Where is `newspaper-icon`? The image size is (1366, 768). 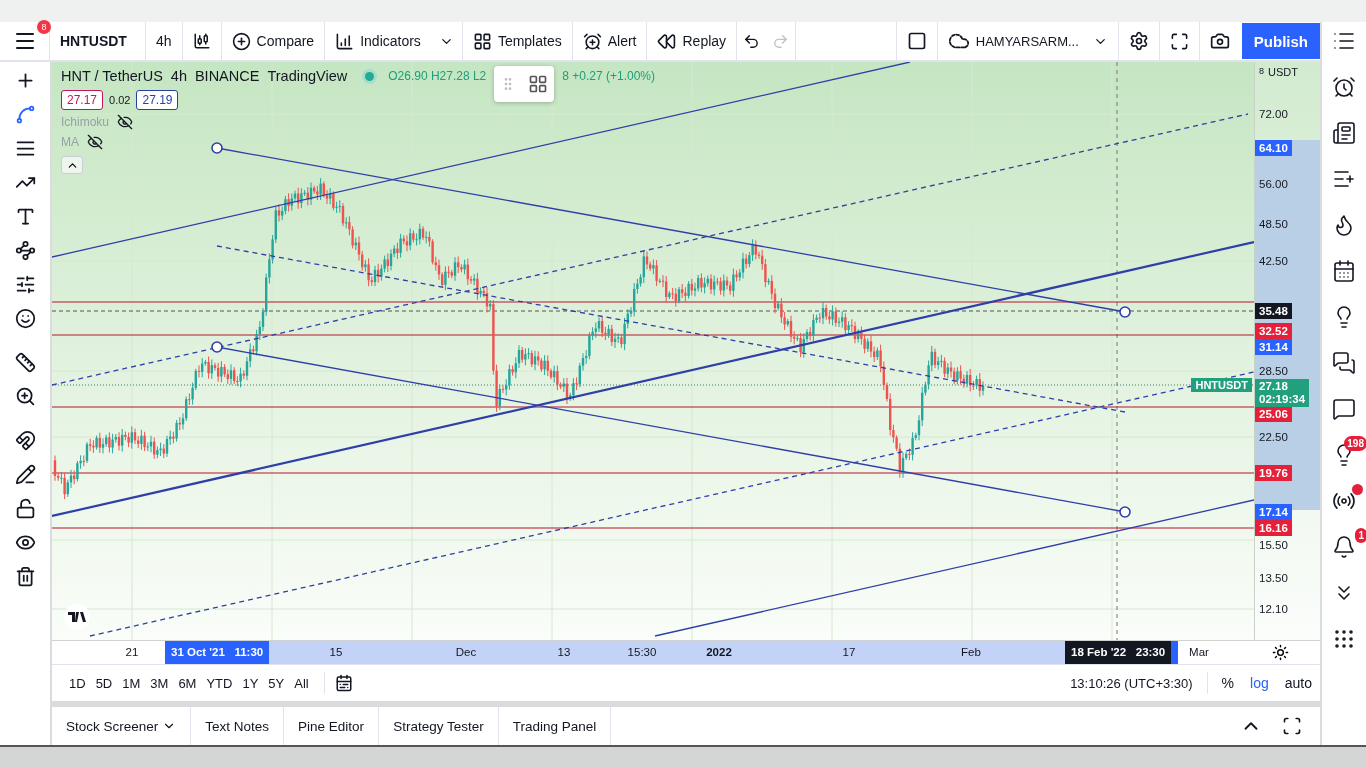 newspaper-icon is located at coordinates (1344, 133).